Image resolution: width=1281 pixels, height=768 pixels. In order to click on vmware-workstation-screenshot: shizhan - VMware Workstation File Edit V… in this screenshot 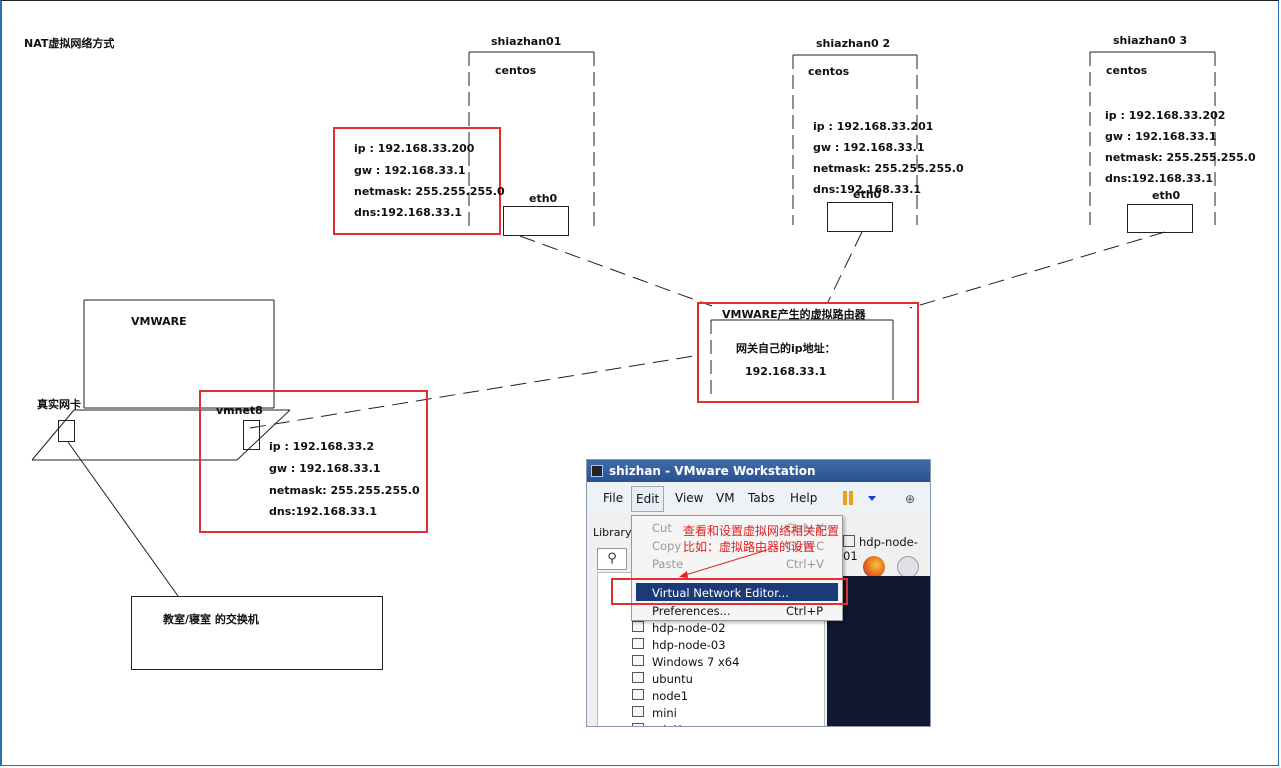, I will do `click(758, 593)`.